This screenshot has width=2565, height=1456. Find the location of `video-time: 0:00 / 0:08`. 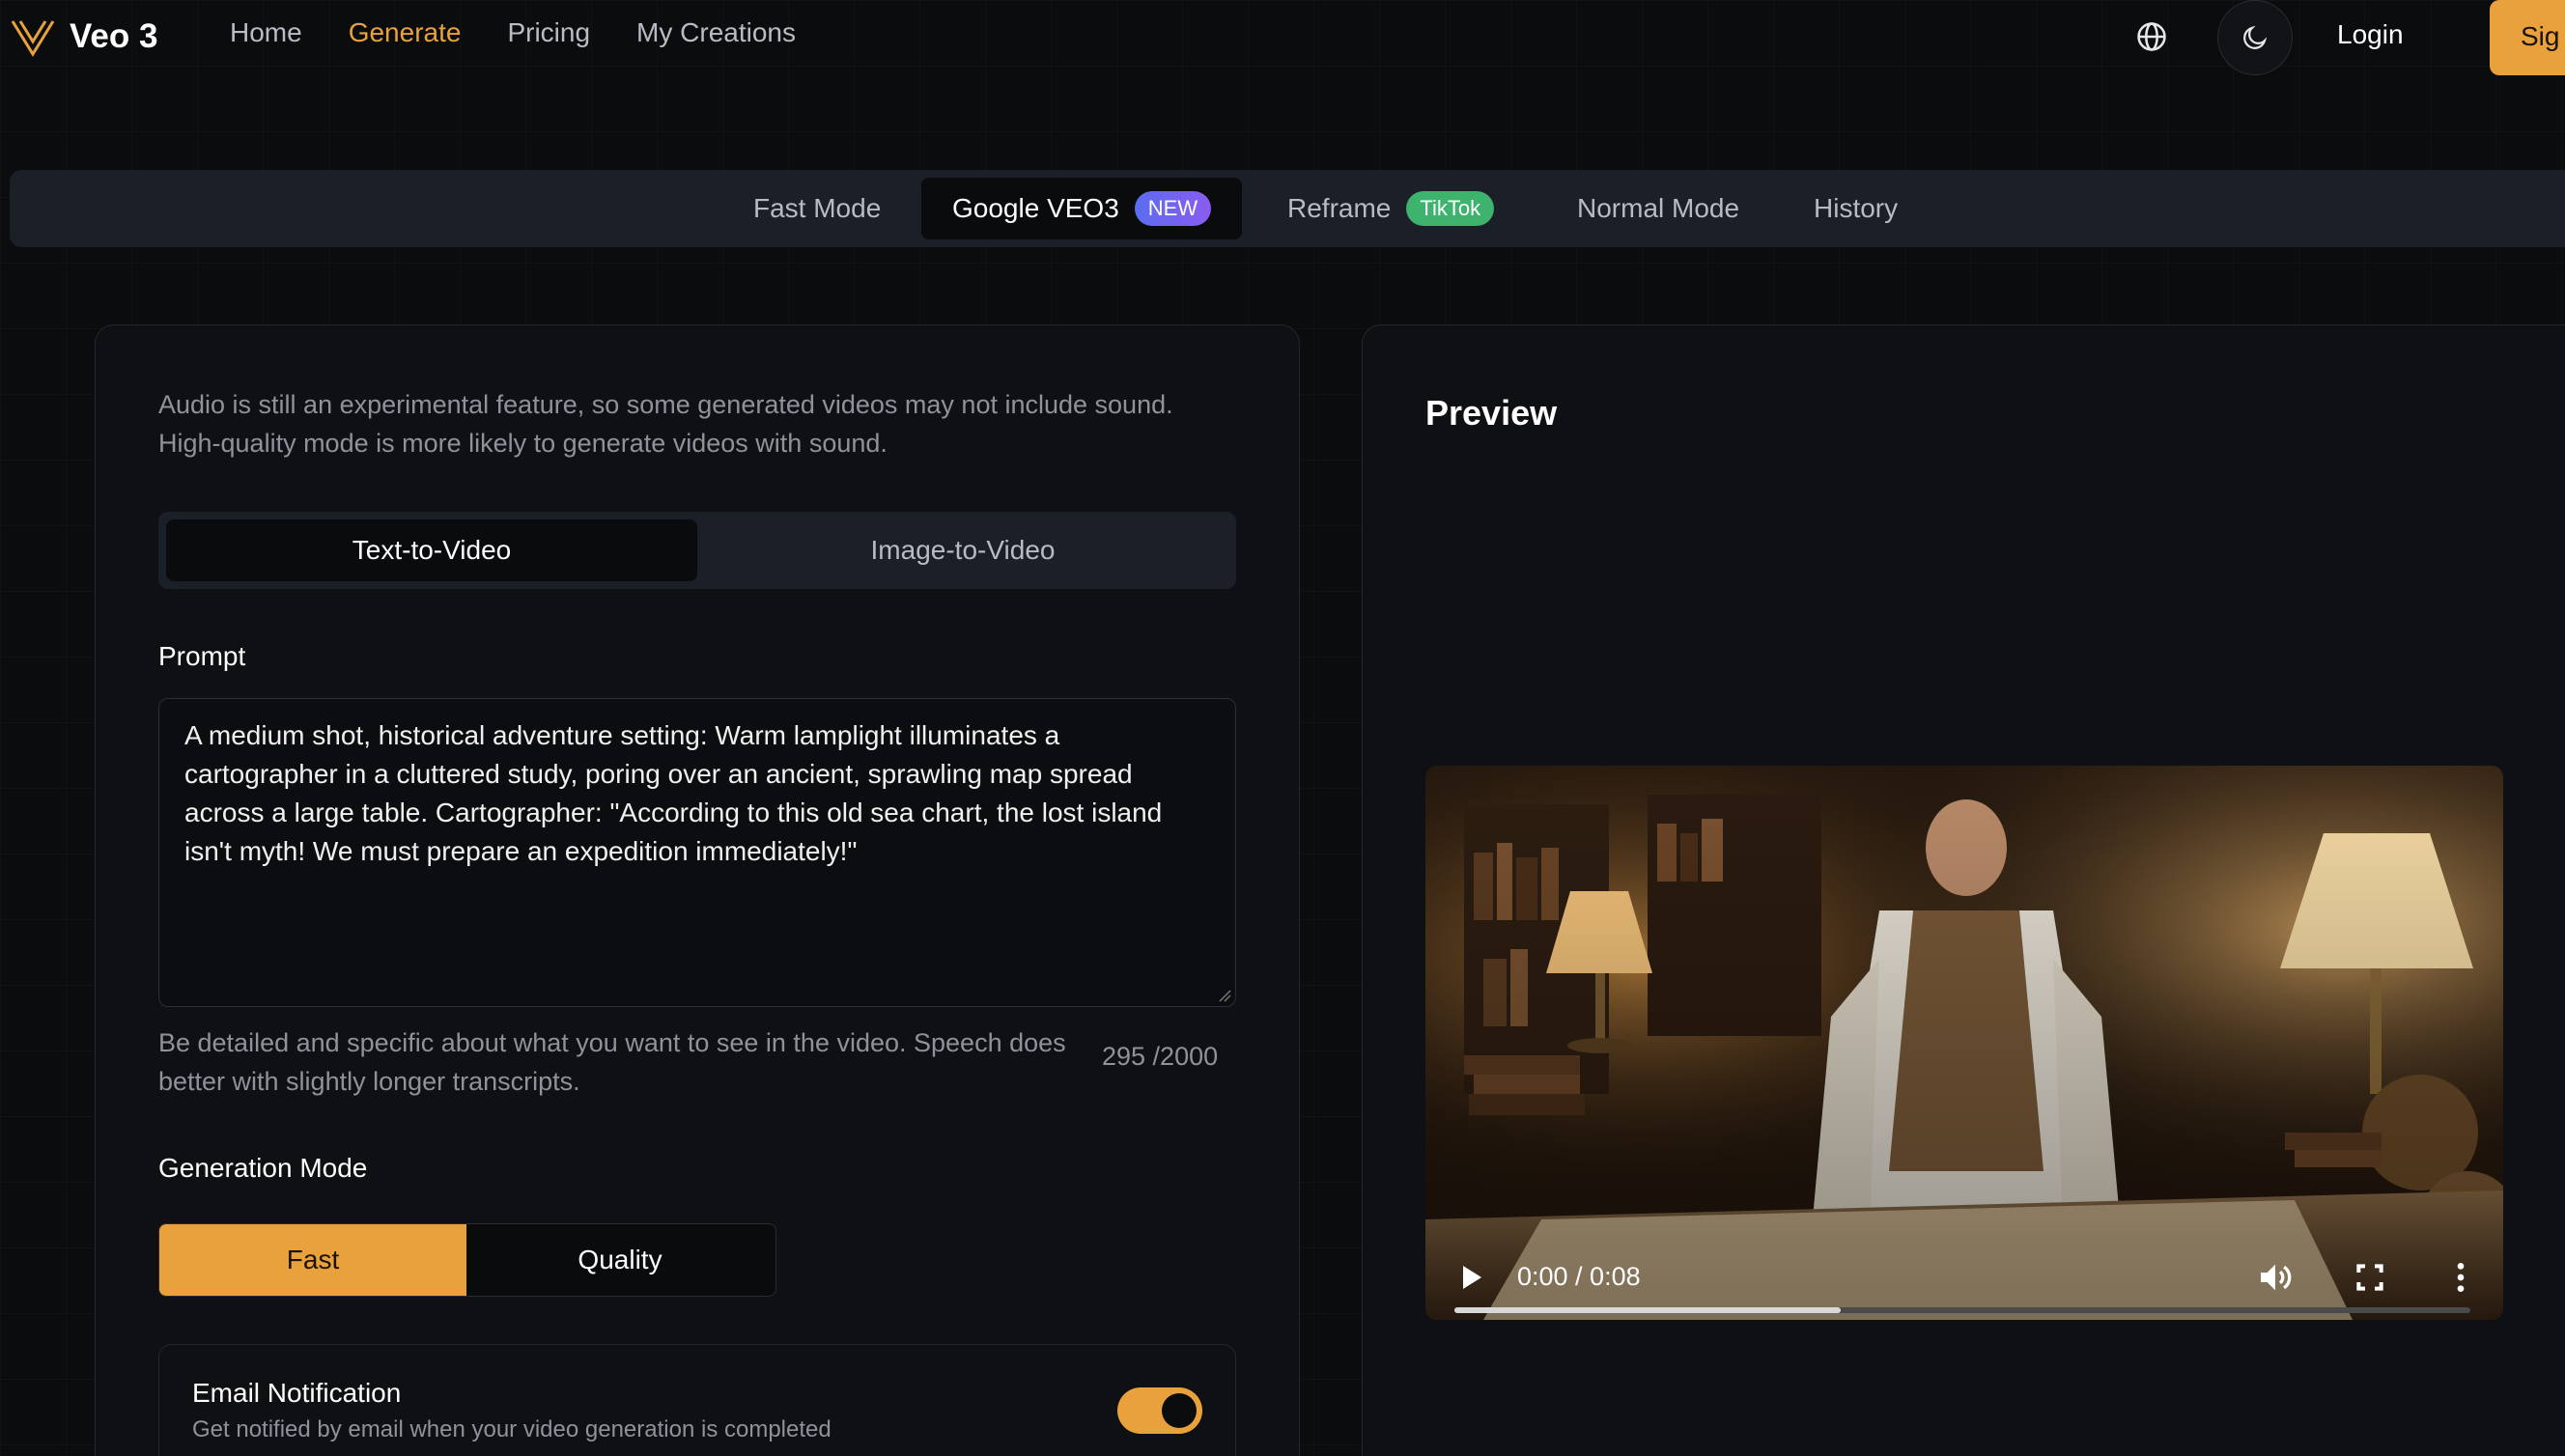

video-time: 0:00 / 0:08 is located at coordinates (1579, 1277).